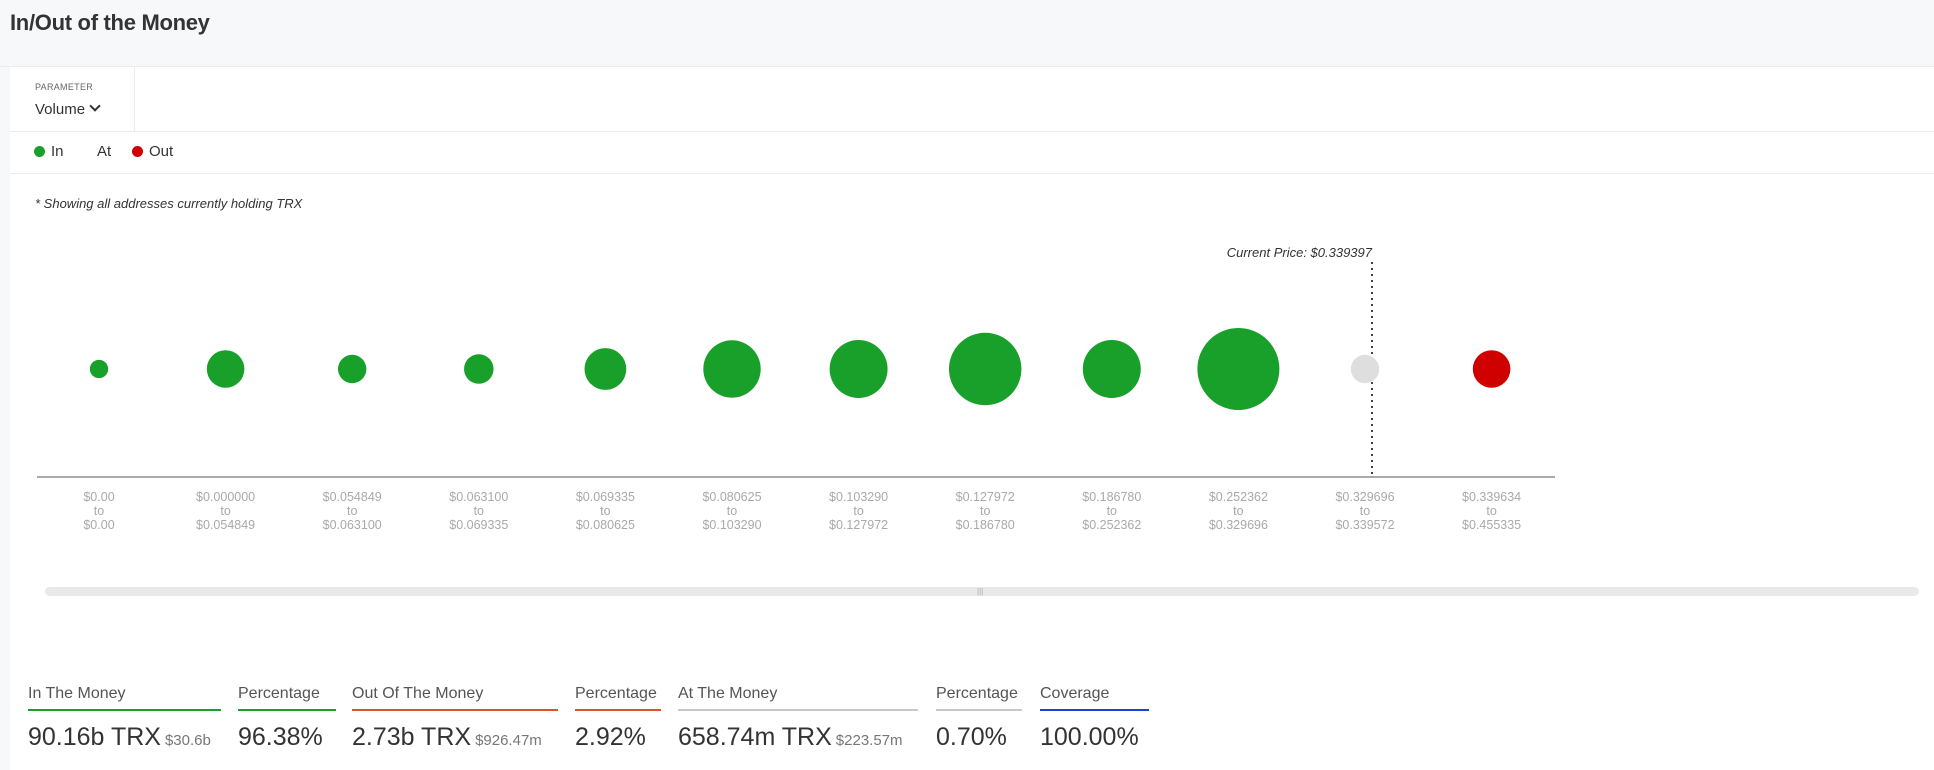 The image size is (1934, 770). What do you see at coordinates (72, 99) in the screenshot?
I see `parameter-selector: PARAMETER Volume` at bounding box center [72, 99].